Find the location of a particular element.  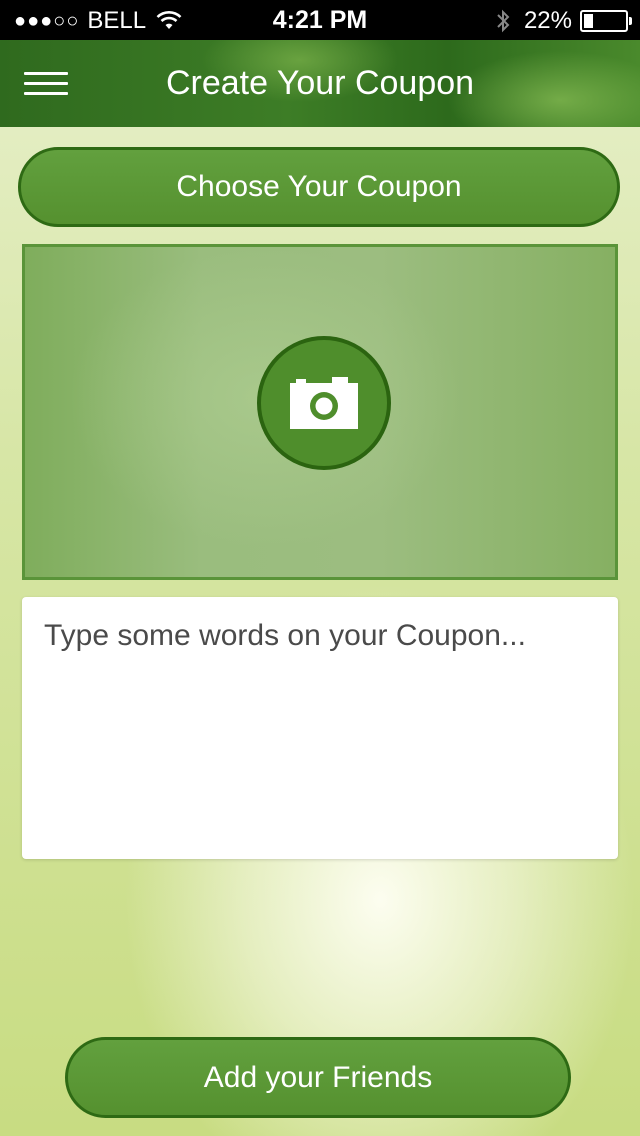

page-title: Create Your Coupon is located at coordinates (320, 83).